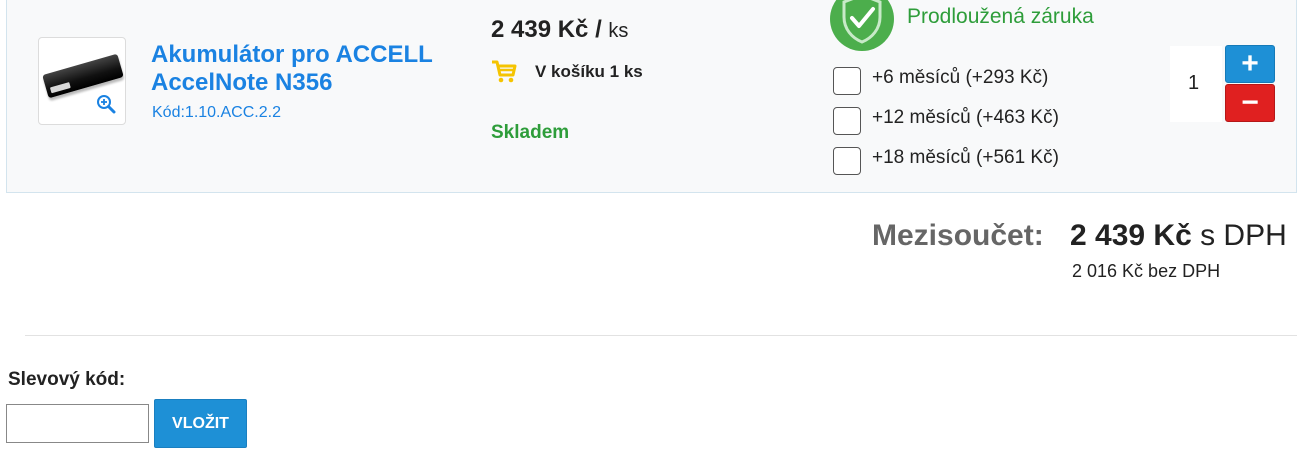 The width and height of the screenshot is (1297, 454). What do you see at coordinates (83, 76) in the screenshot?
I see `battery-product-image` at bounding box center [83, 76].